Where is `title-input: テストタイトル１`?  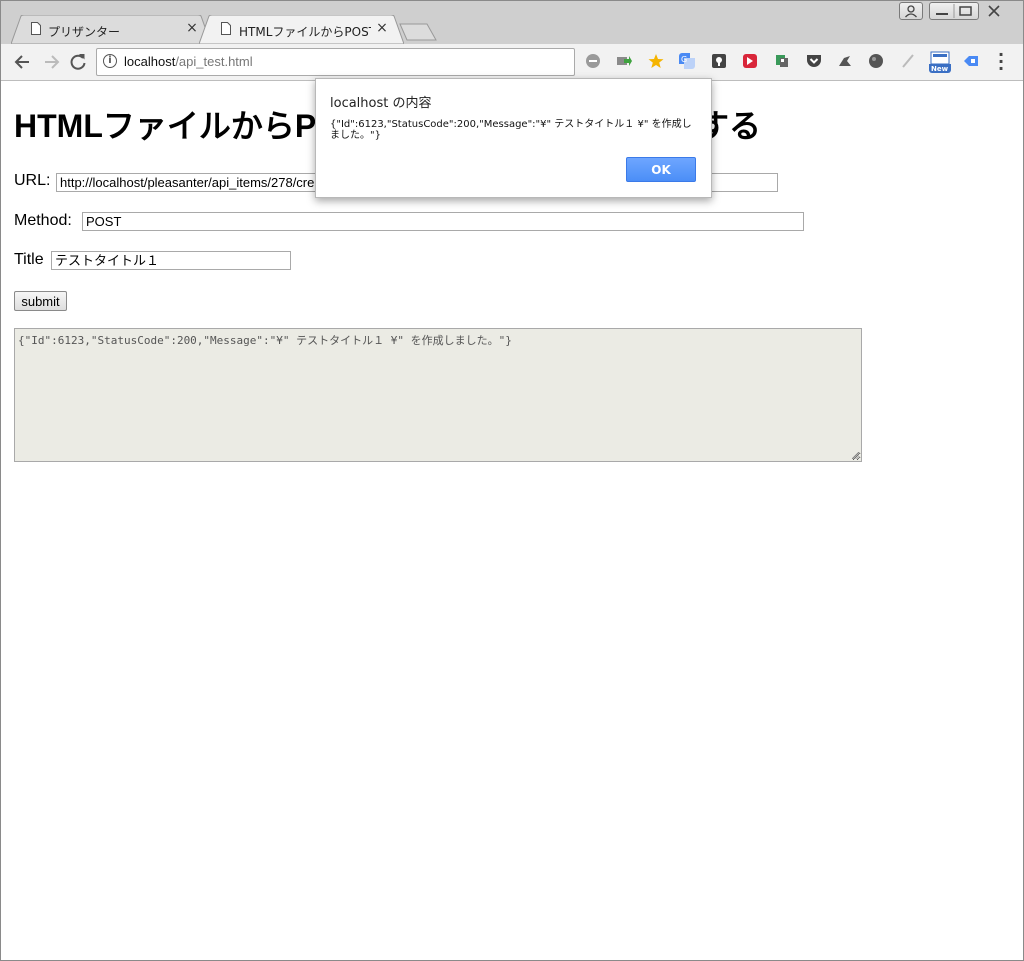 title-input: テストタイトル１ is located at coordinates (171, 260).